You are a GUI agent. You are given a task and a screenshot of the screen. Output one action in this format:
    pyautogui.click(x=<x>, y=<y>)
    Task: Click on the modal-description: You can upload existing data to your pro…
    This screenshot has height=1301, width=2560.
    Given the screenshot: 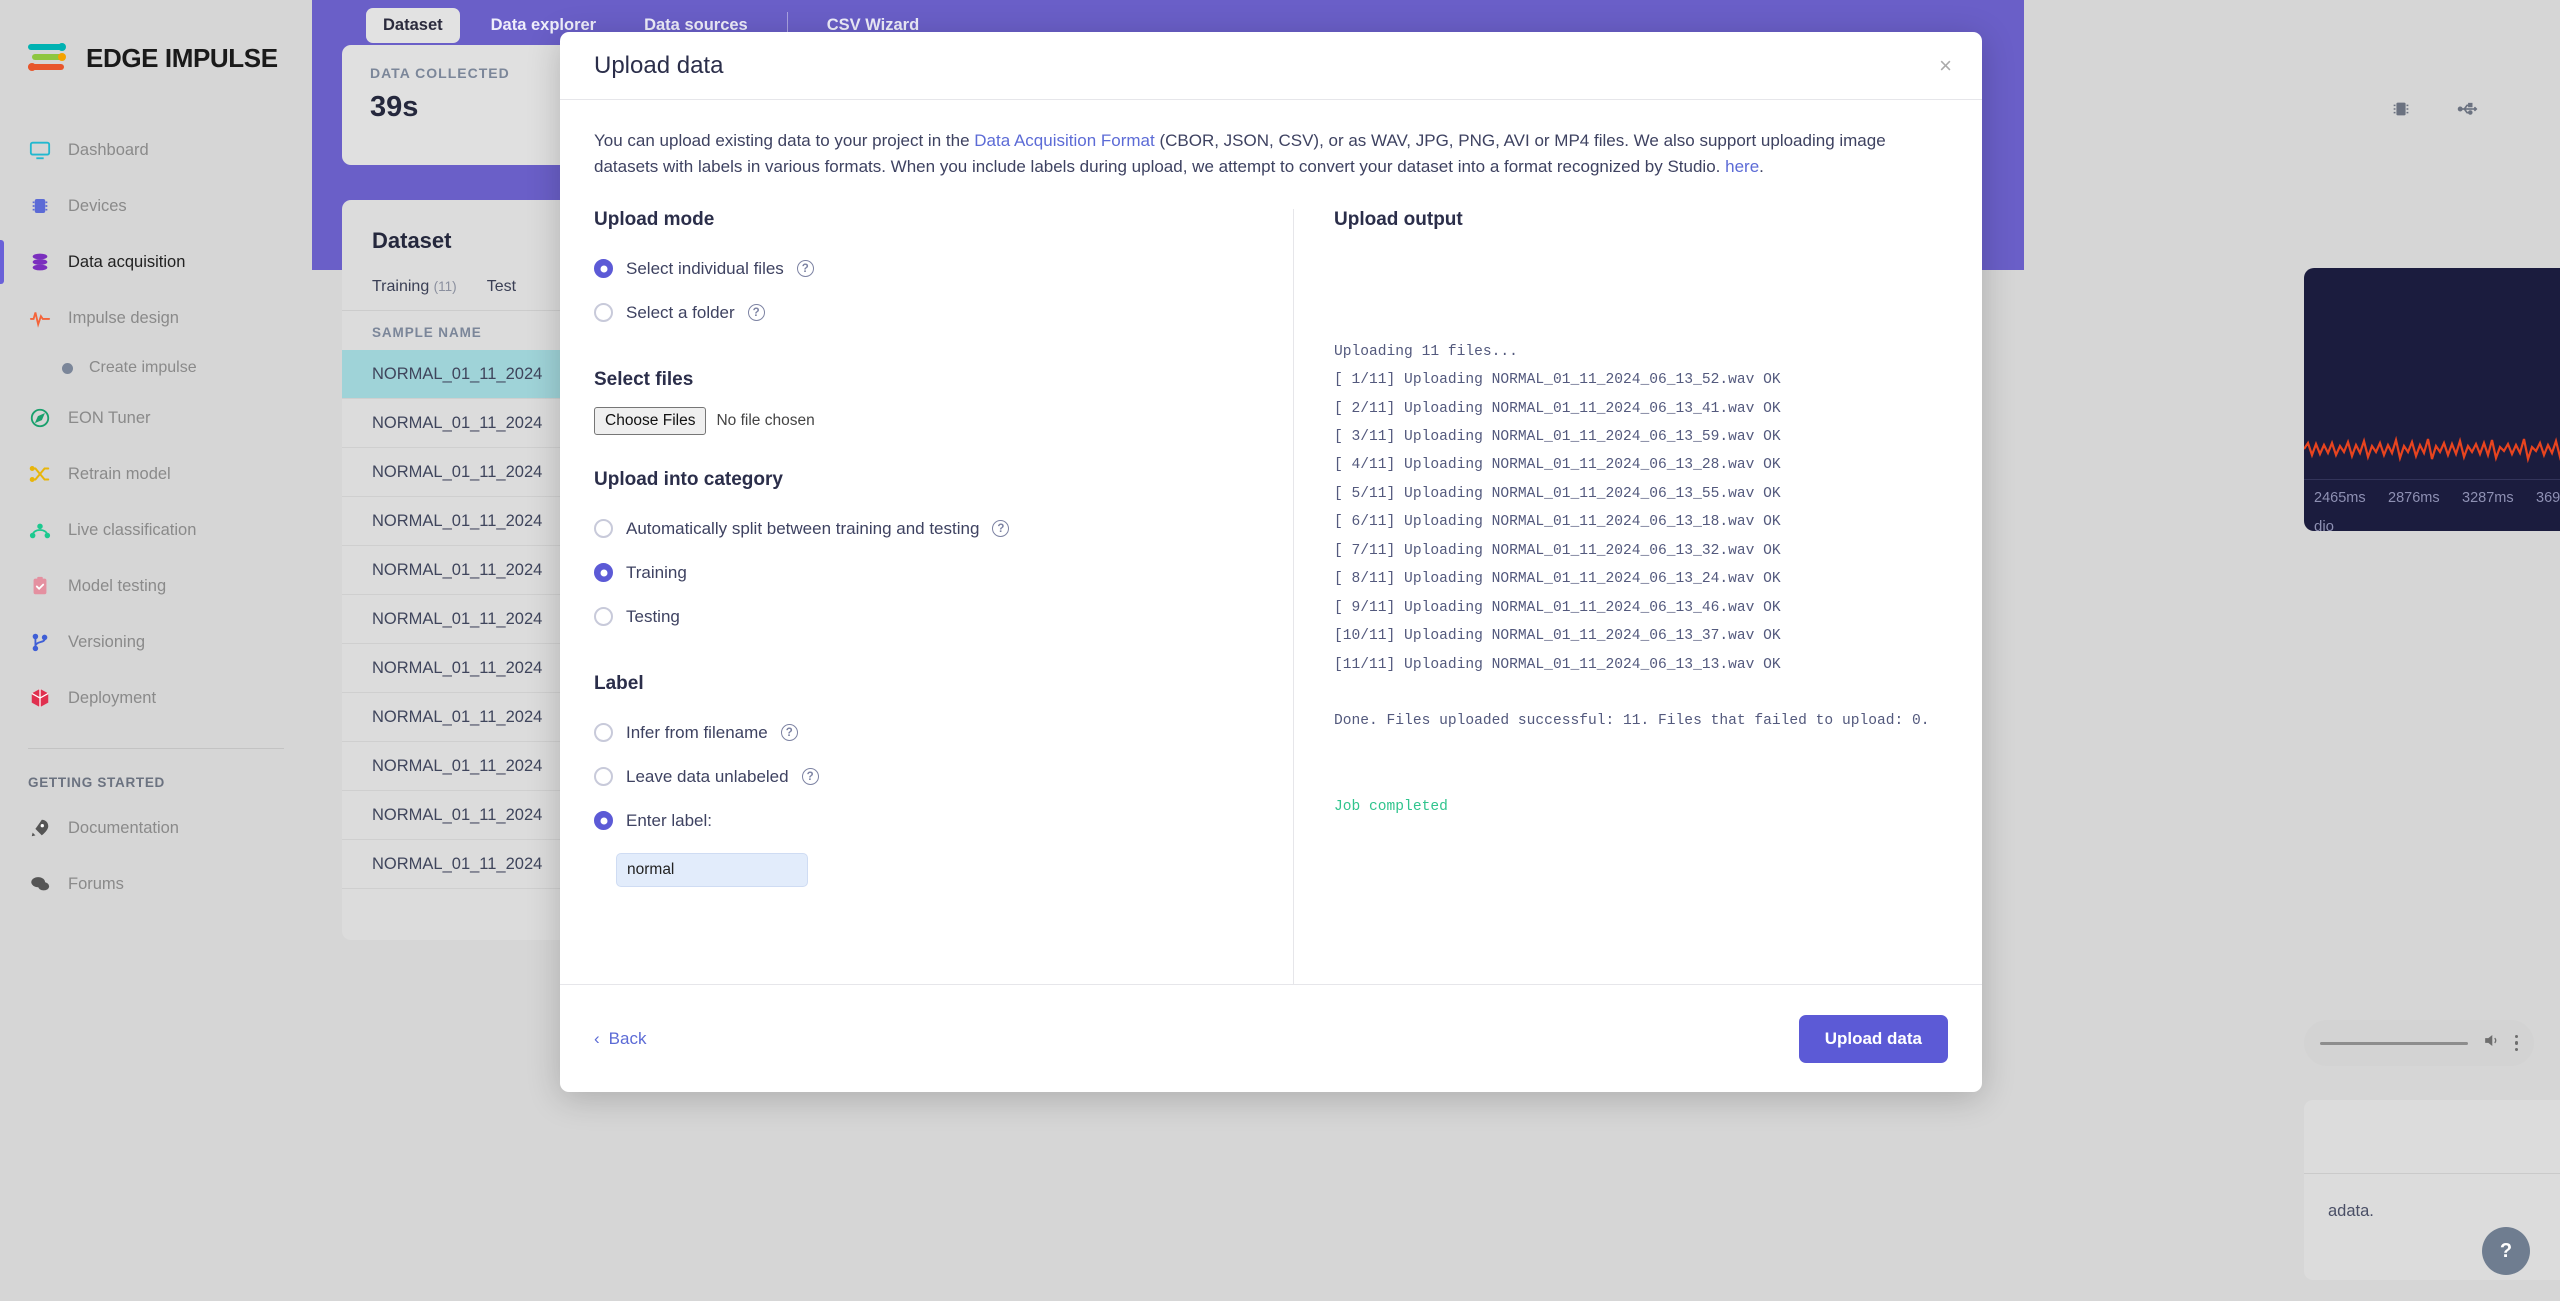 What is the action you would take?
    pyautogui.click(x=1271, y=143)
    